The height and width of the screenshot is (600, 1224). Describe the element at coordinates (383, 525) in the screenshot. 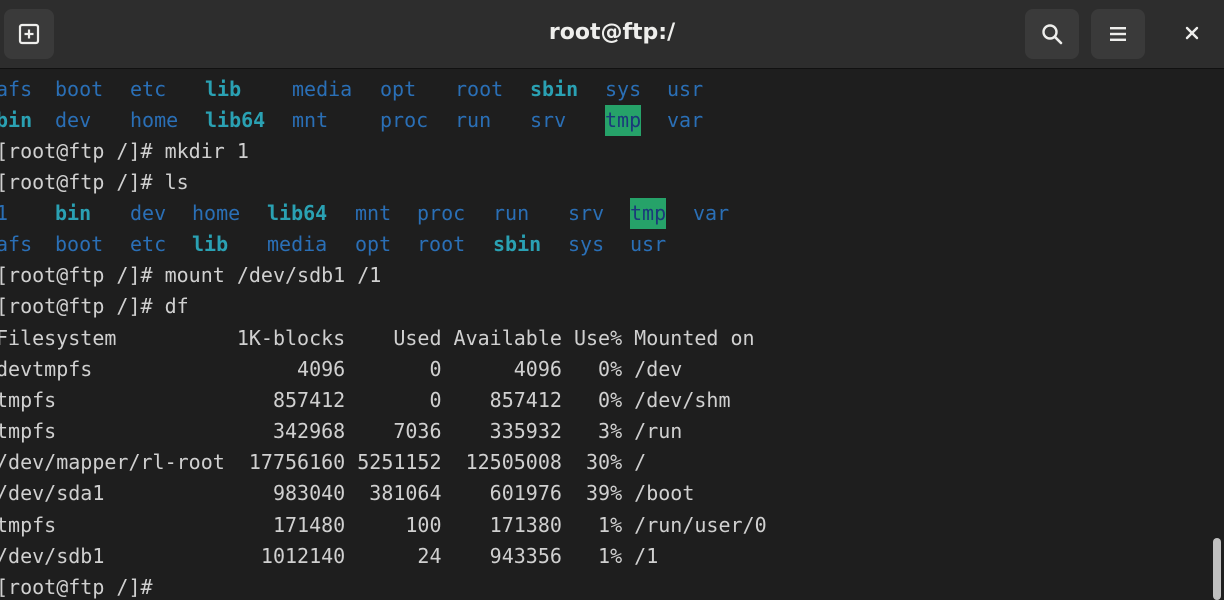

I see `df-row: tmpfs 171480 100 171380 1% /run/user/0` at that location.